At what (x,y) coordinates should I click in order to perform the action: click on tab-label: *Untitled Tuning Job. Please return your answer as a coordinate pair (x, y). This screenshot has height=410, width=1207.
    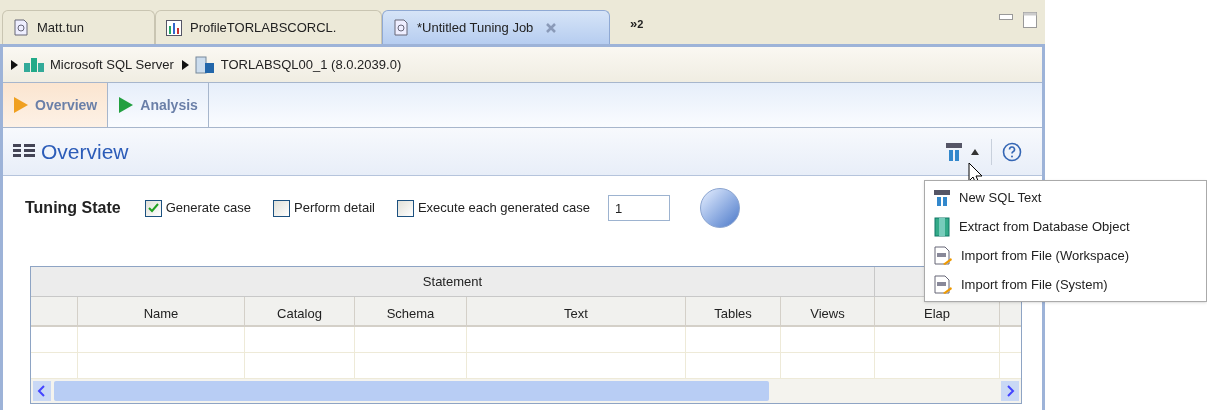
    Looking at the image, I should click on (475, 27).